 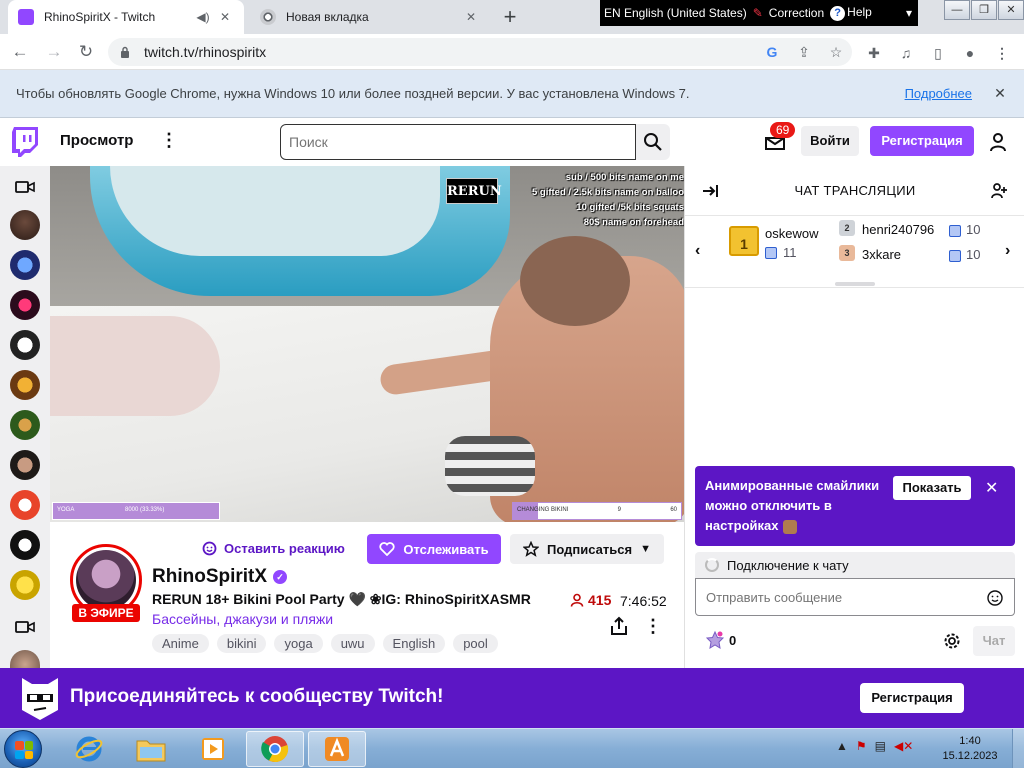 What do you see at coordinates (970, 53) in the screenshot?
I see `profile-icon: ●` at bounding box center [970, 53].